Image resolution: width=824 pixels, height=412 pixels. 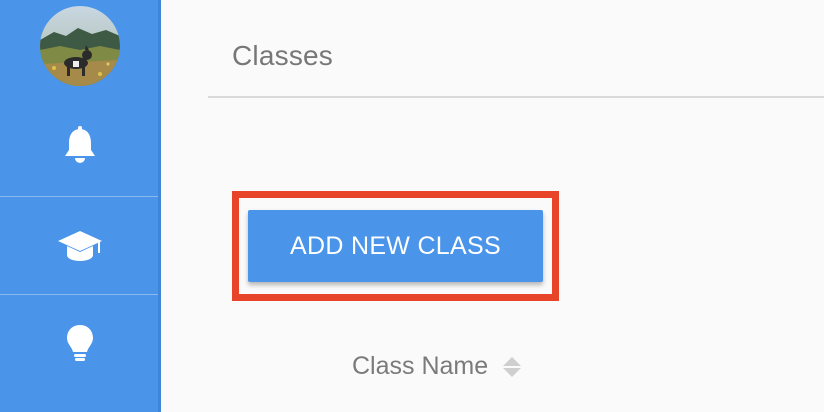 I want to click on lightbulb-icon, so click(x=80, y=343).